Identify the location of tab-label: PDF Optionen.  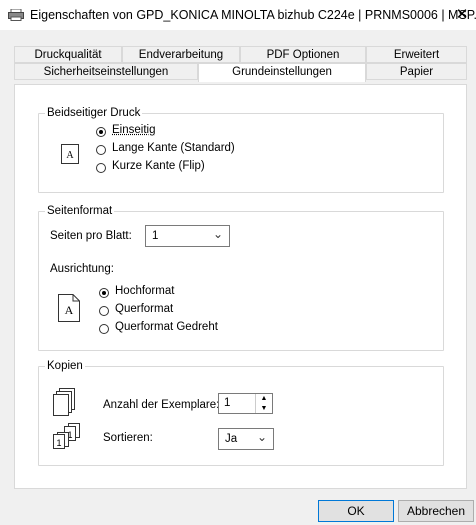
(303, 55).